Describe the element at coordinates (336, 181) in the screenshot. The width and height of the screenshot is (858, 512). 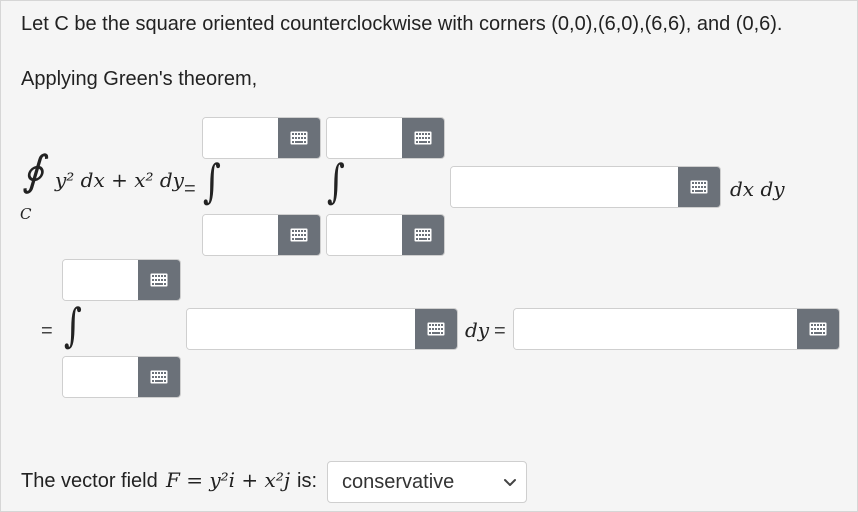
I see `inner-integral-sign: ∫` at that location.